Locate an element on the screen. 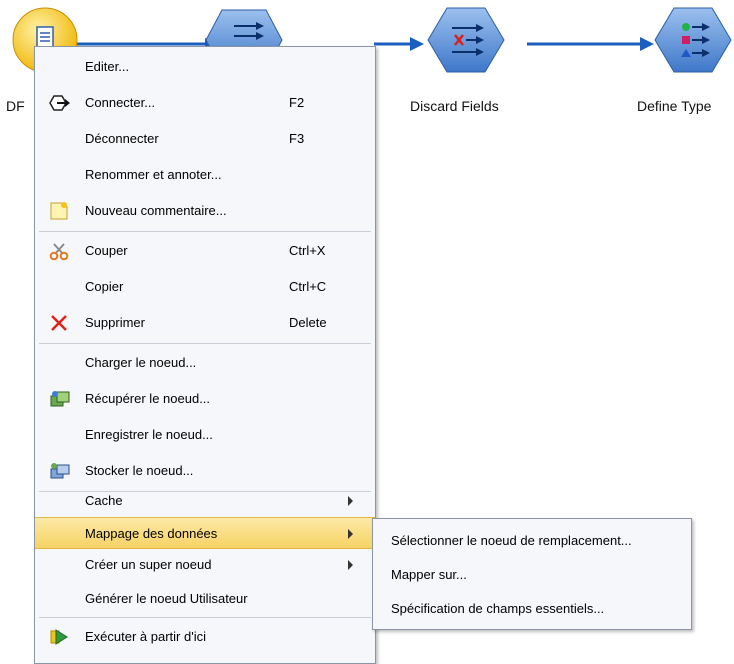 This screenshot has height=664, width=734. node-label-df: DF is located at coordinates (15, 106).